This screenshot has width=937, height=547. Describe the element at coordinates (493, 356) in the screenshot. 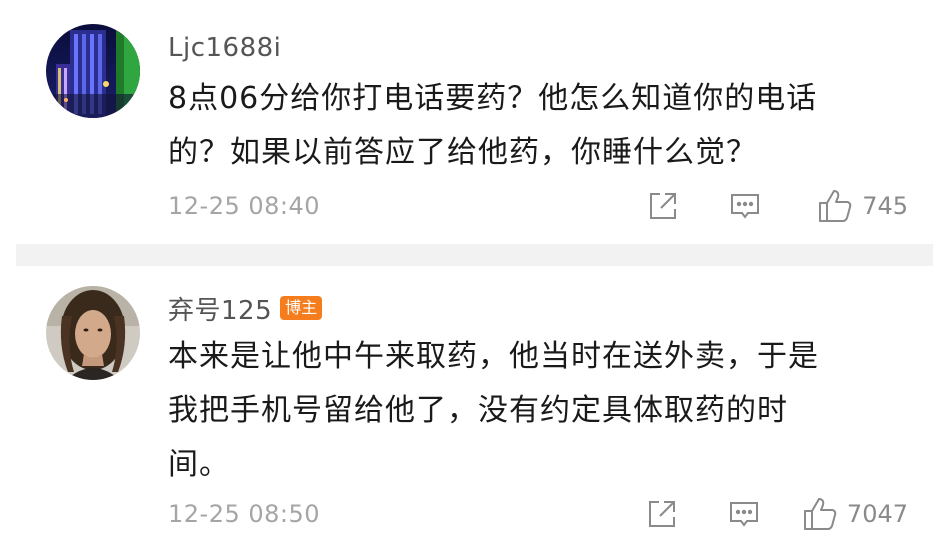

I see `comment-text-line: 本来是让他中午来取药，他当时在送外卖，于是` at that location.